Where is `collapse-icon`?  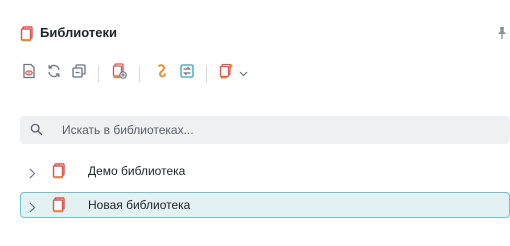
collapse-icon is located at coordinates (79, 73).